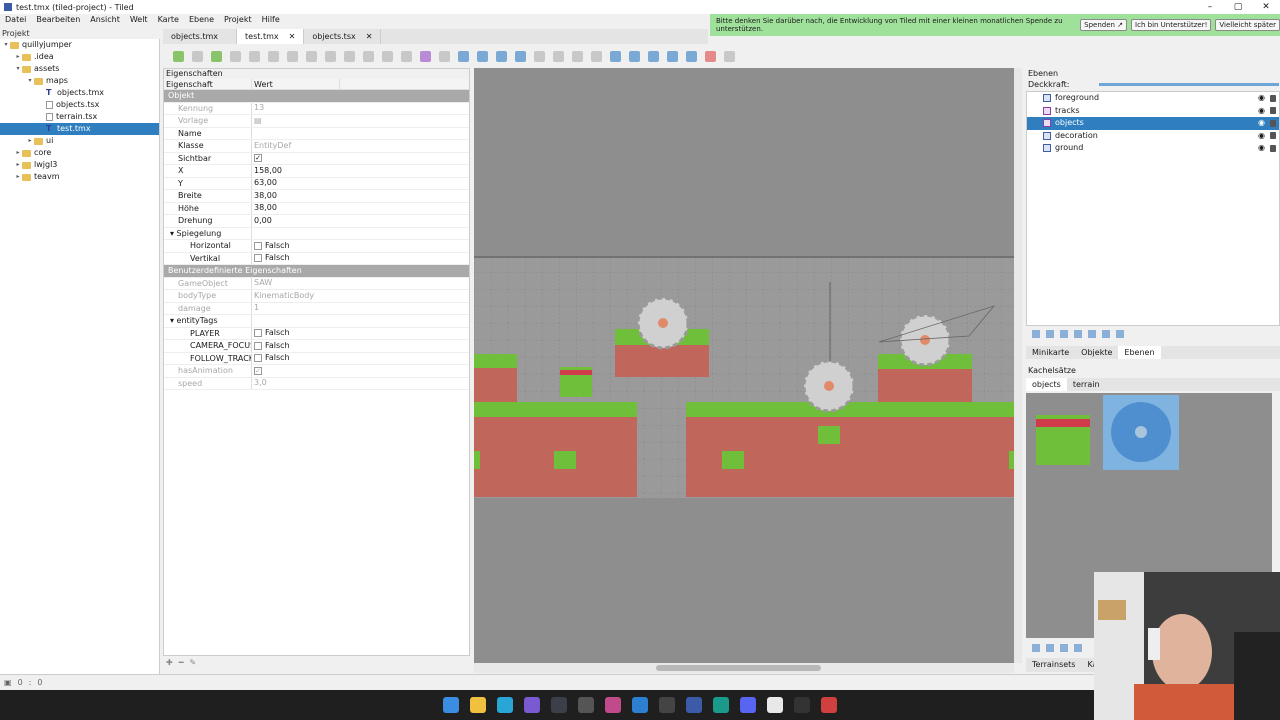 The width and height of the screenshot is (1280, 720). Describe the element at coordinates (748, 705) in the screenshot. I see `discord-icon` at that location.